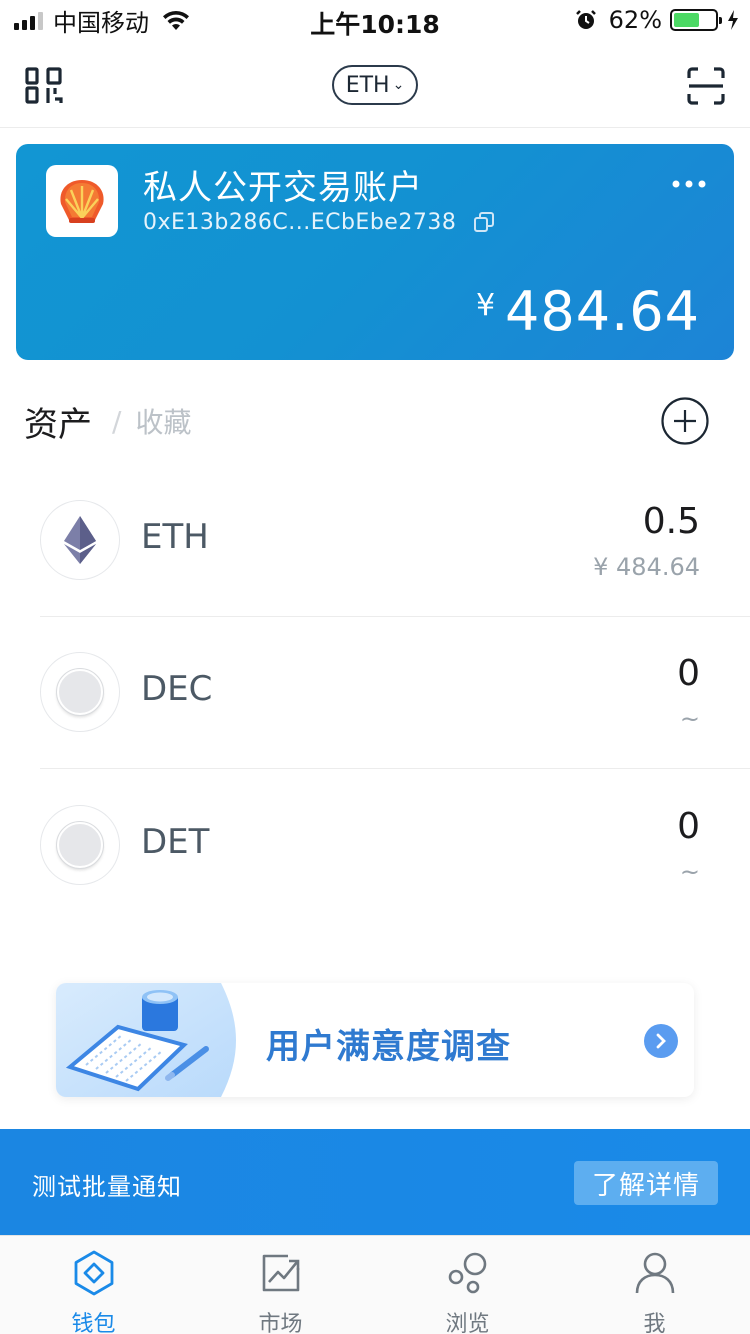  I want to click on battery-icon, so click(696, 20).